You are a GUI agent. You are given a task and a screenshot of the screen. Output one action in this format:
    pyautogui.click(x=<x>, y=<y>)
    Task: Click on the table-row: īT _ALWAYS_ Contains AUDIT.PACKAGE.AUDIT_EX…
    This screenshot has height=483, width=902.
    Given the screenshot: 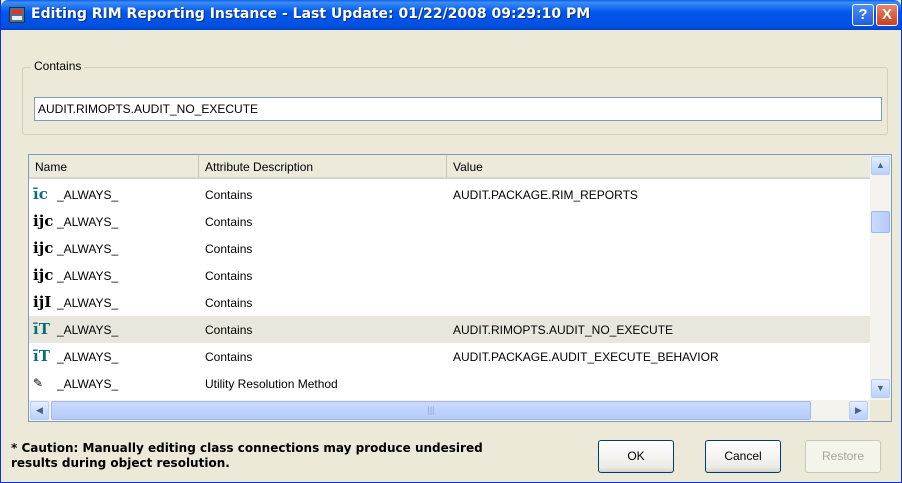 What is the action you would take?
    pyautogui.click(x=449, y=356)
    